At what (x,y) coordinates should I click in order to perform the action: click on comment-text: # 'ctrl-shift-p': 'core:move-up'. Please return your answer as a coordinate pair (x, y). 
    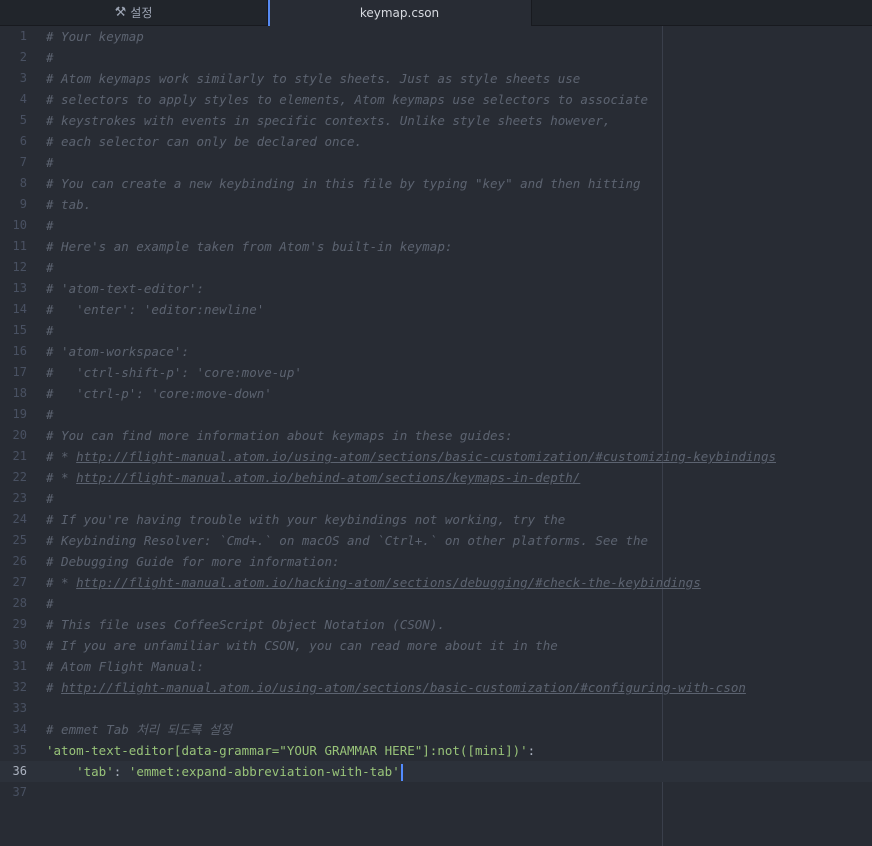
    Looking at the image, I should click on (174, 372).